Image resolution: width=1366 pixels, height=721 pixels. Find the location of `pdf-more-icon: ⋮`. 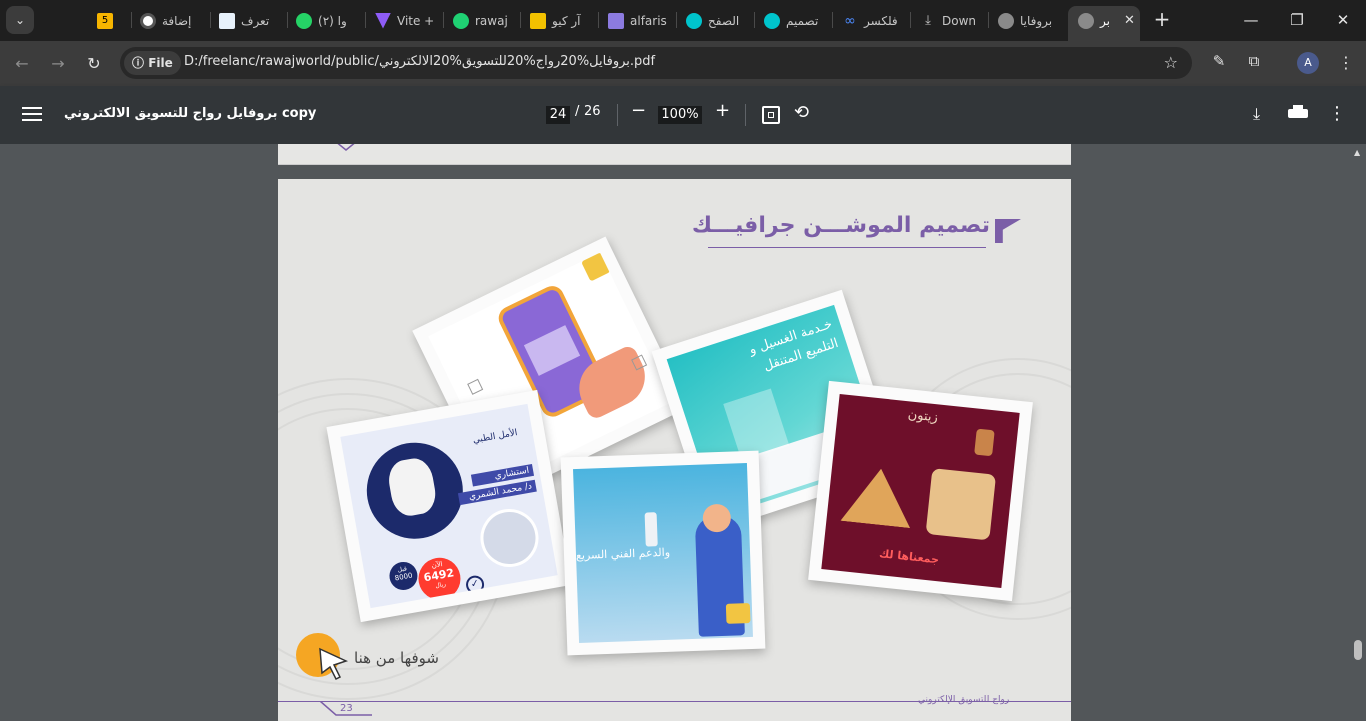

pdf-more-icon: ⋮ is located at coordinates (1337, 113).